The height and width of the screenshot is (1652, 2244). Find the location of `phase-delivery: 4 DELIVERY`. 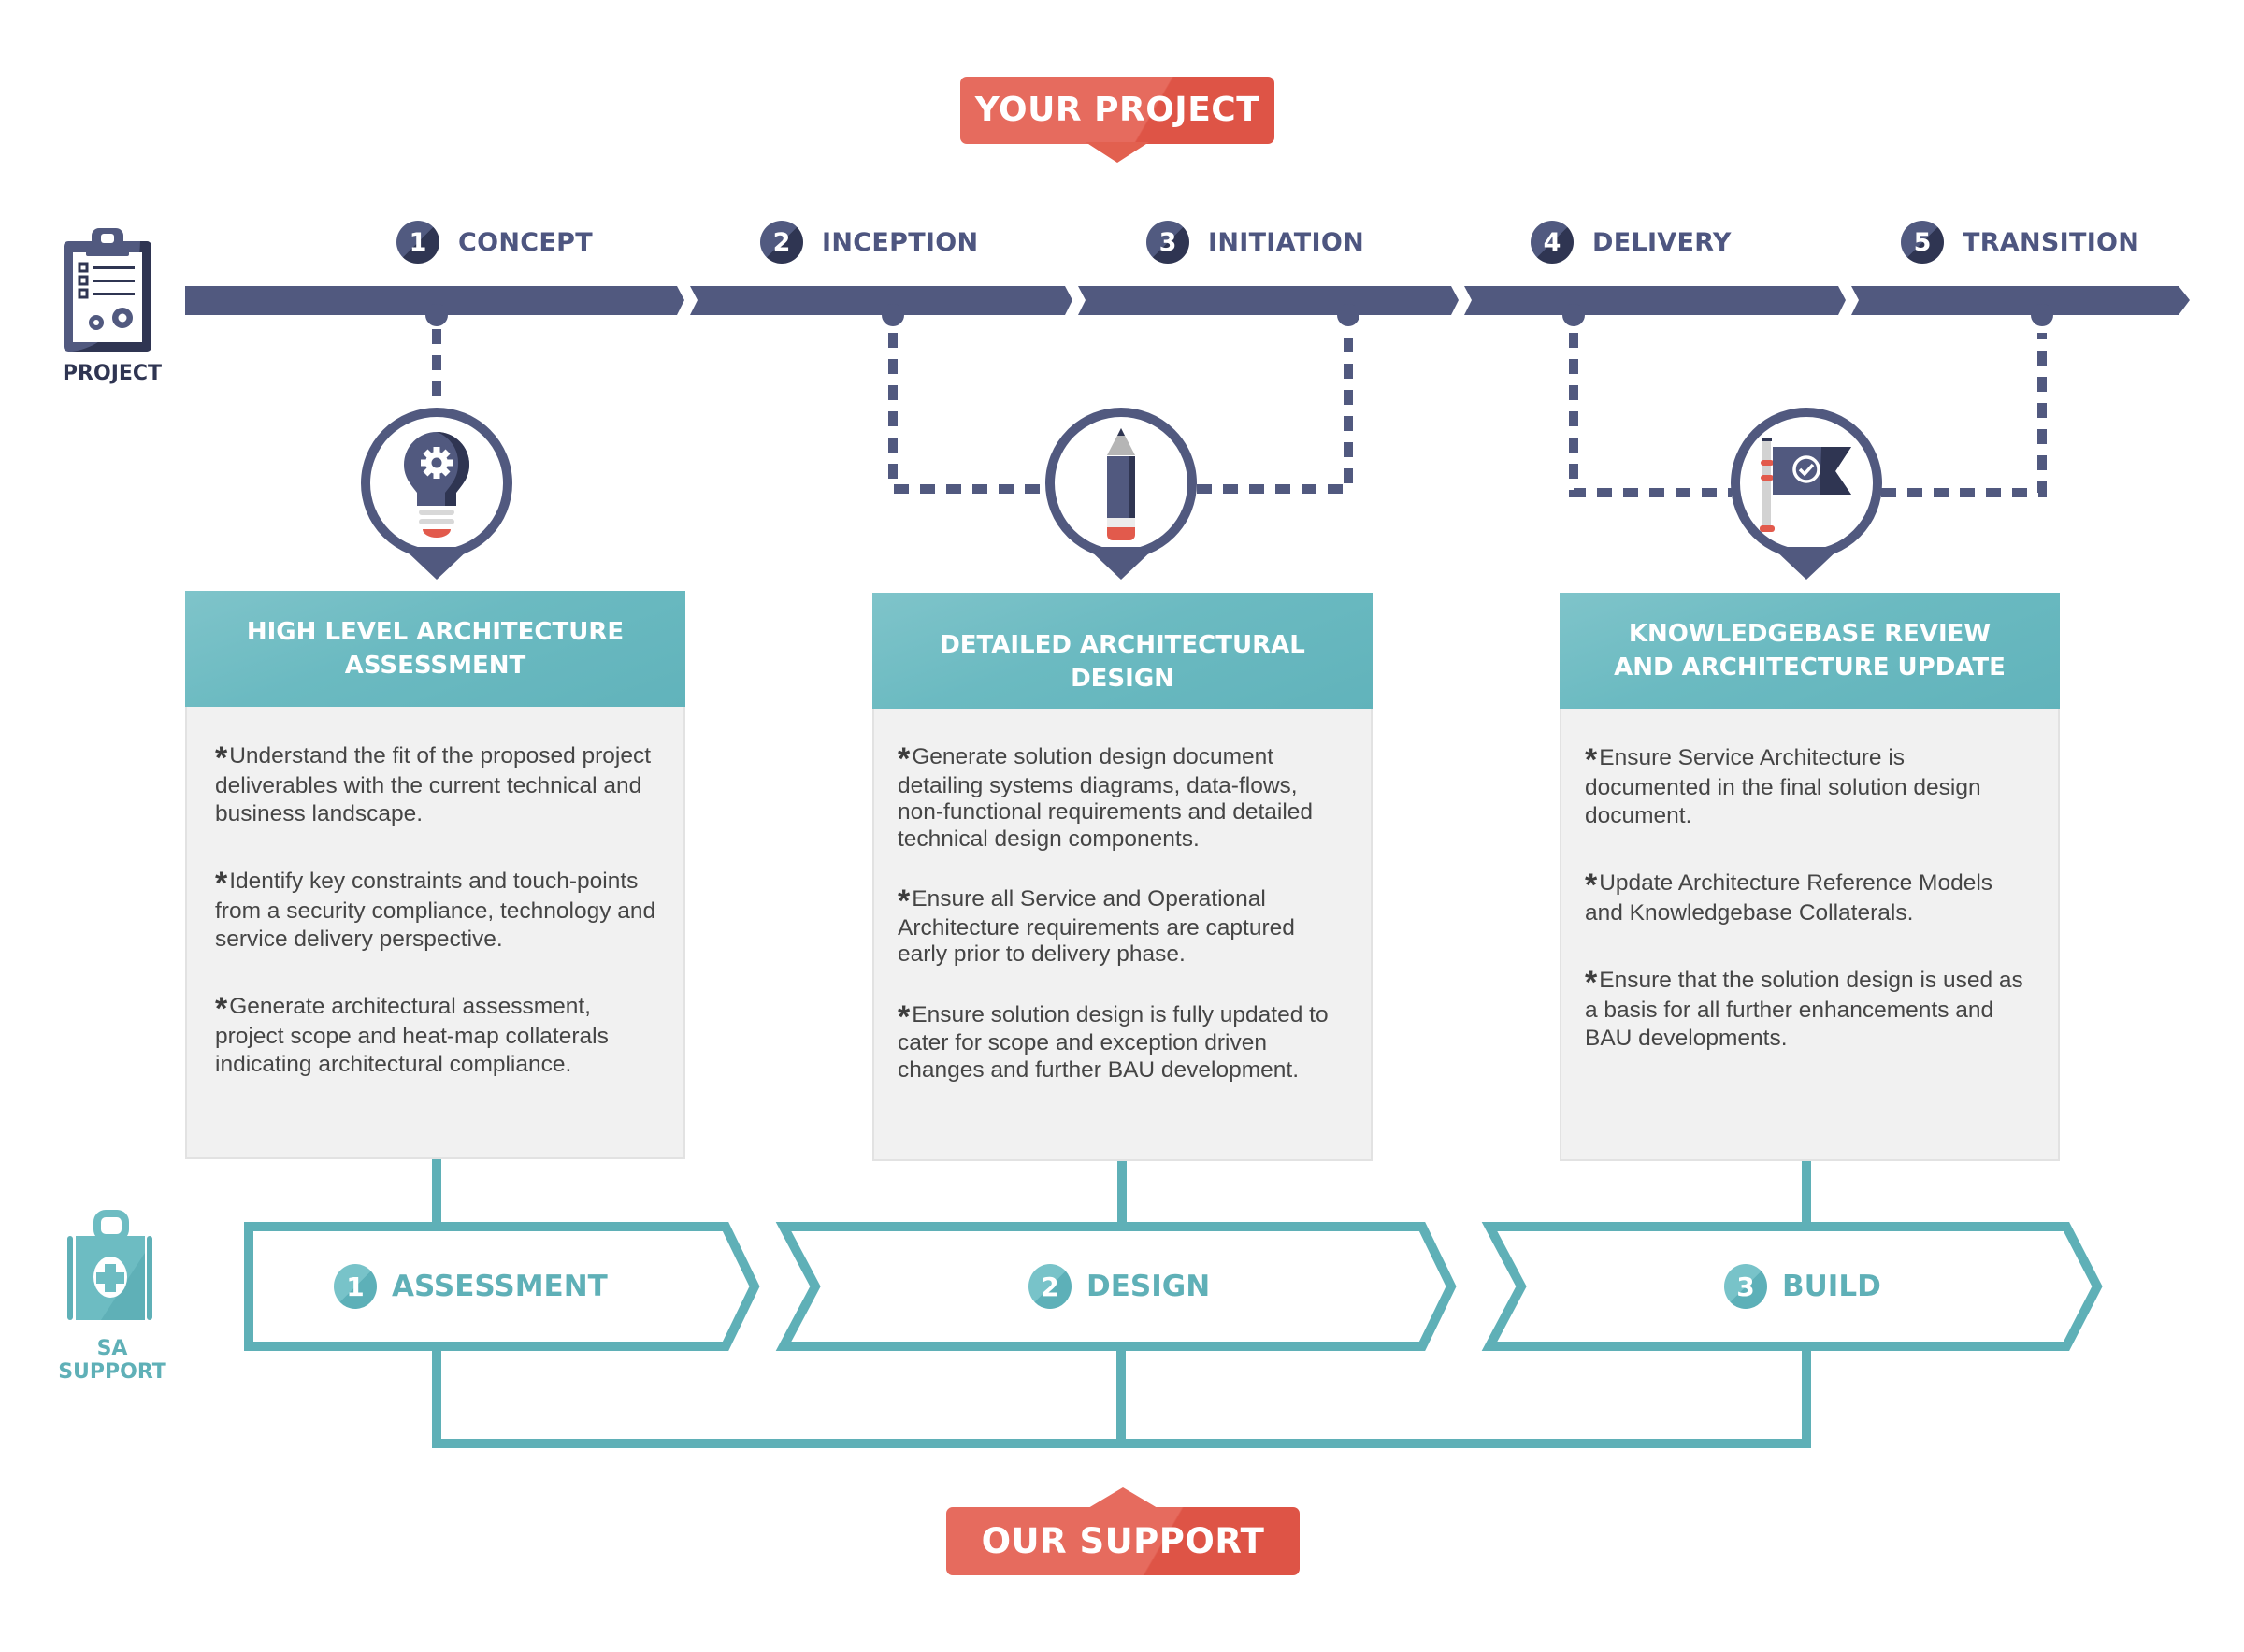

phase-delivery: 4 DELIVERY is located at coordinates (1632, 242).